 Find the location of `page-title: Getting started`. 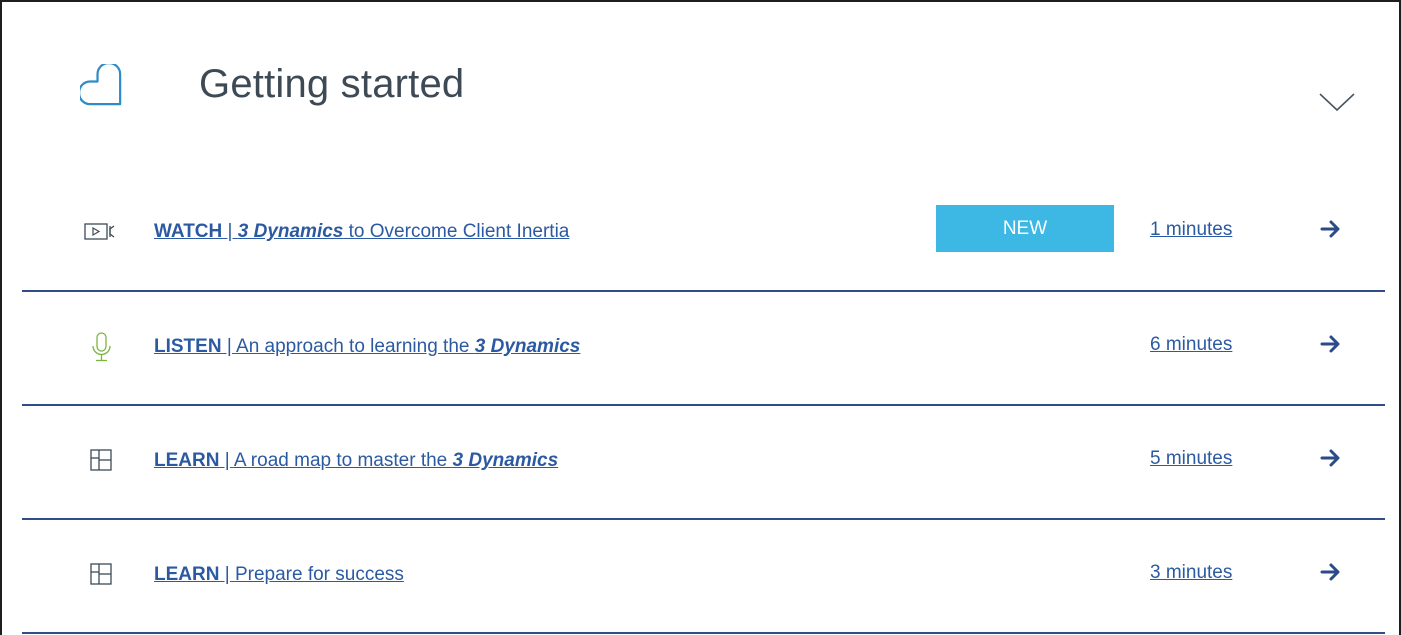

page-title: Getting started is located at coordinates (332, 84).